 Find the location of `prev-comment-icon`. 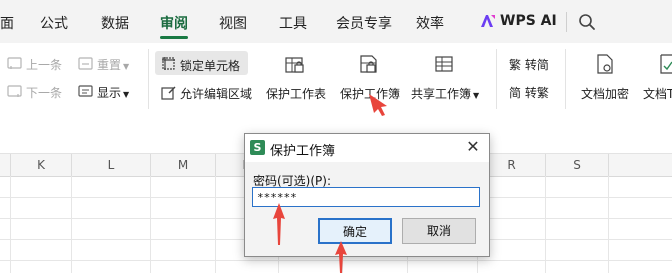

prev-comment-icon is located at coordinates (14, 63).